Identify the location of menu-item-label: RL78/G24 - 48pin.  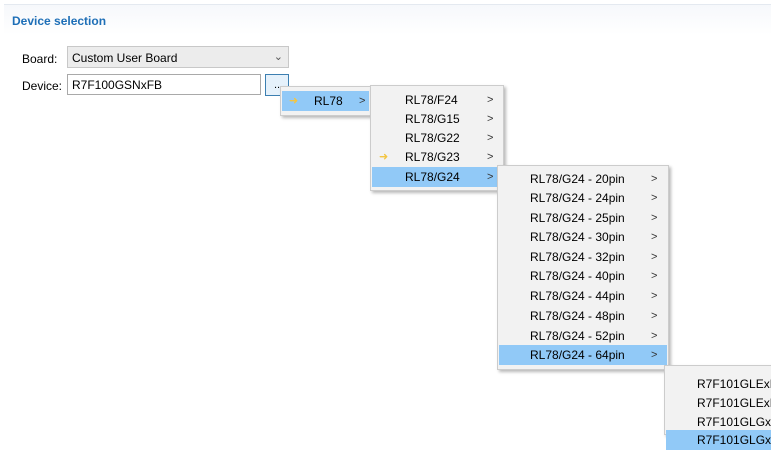
(577, 316).